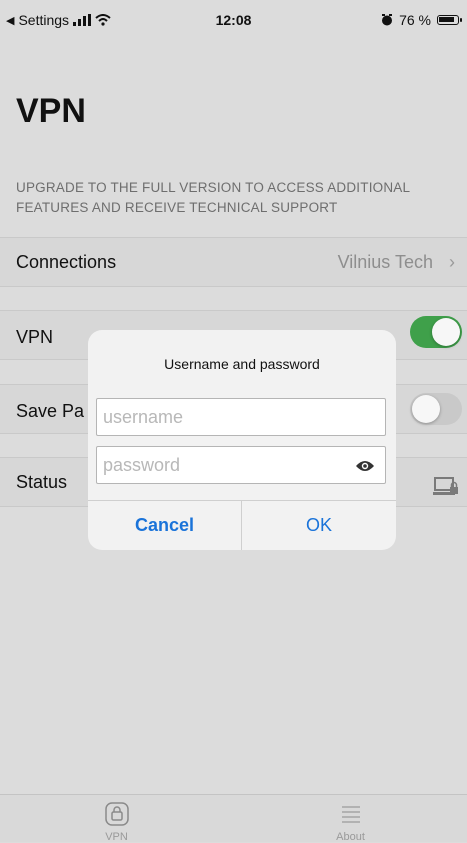 The height and width of the screenshot is (843, 467). Describe the element at coordinates (319, 525) in the screenshot. I see `ok-button: OK` at that location.